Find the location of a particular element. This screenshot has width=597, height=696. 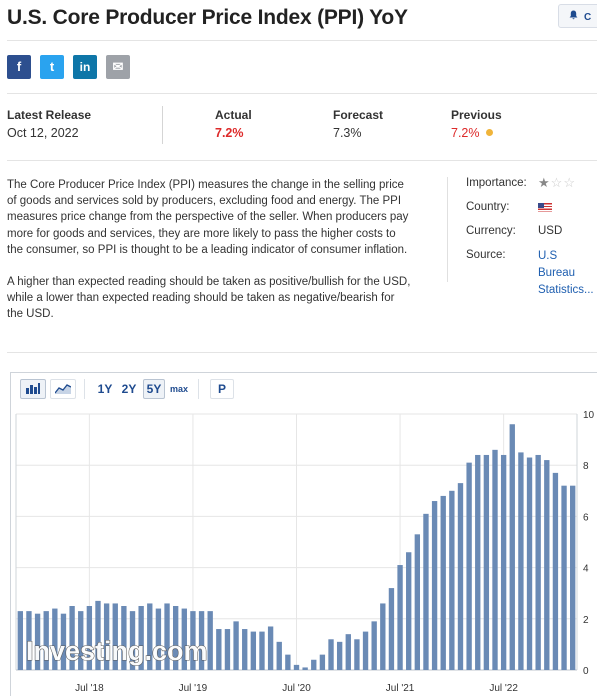

investing-watermark-logo: Investing.com is located at coordinates (117, 651).